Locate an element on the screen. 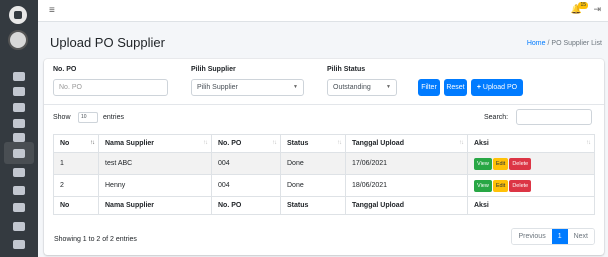 The height and width of the screenshot is (257, 608). next-page-button: Next is located at coordinates (580, 236).